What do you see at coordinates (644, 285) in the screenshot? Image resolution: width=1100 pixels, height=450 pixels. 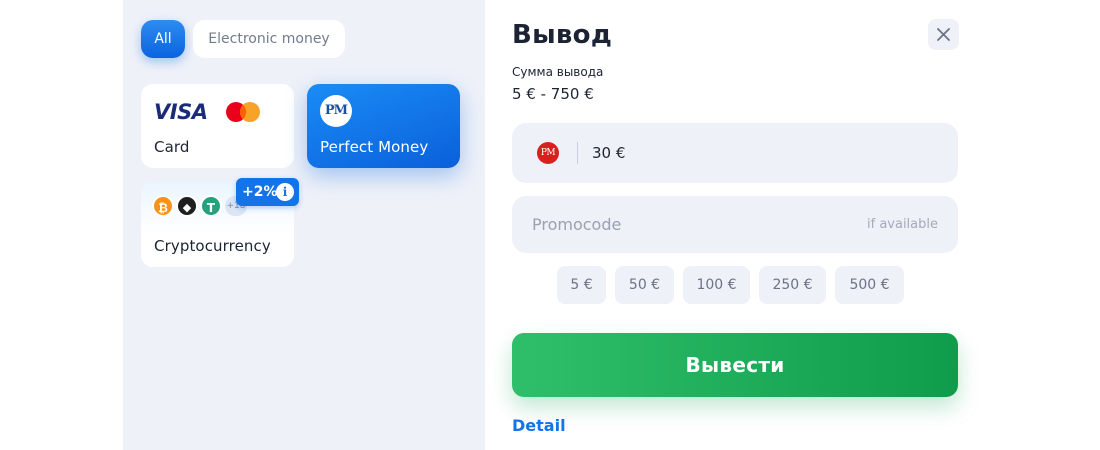 I see `preset-amount-button: 50 €` at bounding box center [644, 285].